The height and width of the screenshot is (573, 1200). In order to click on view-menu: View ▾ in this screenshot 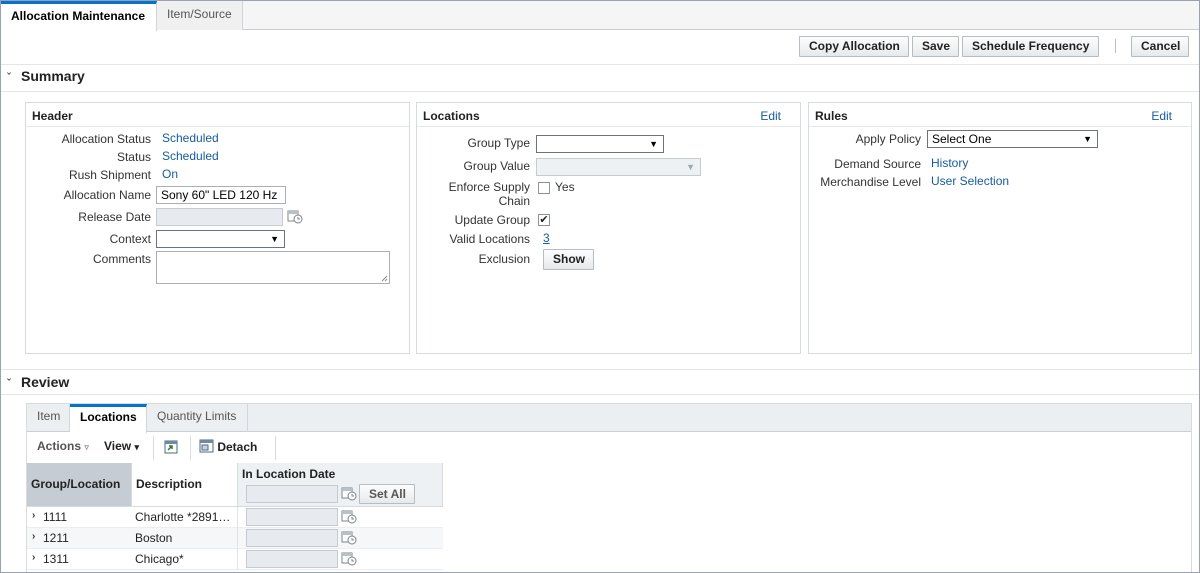, I will do `click(121, 446)`.